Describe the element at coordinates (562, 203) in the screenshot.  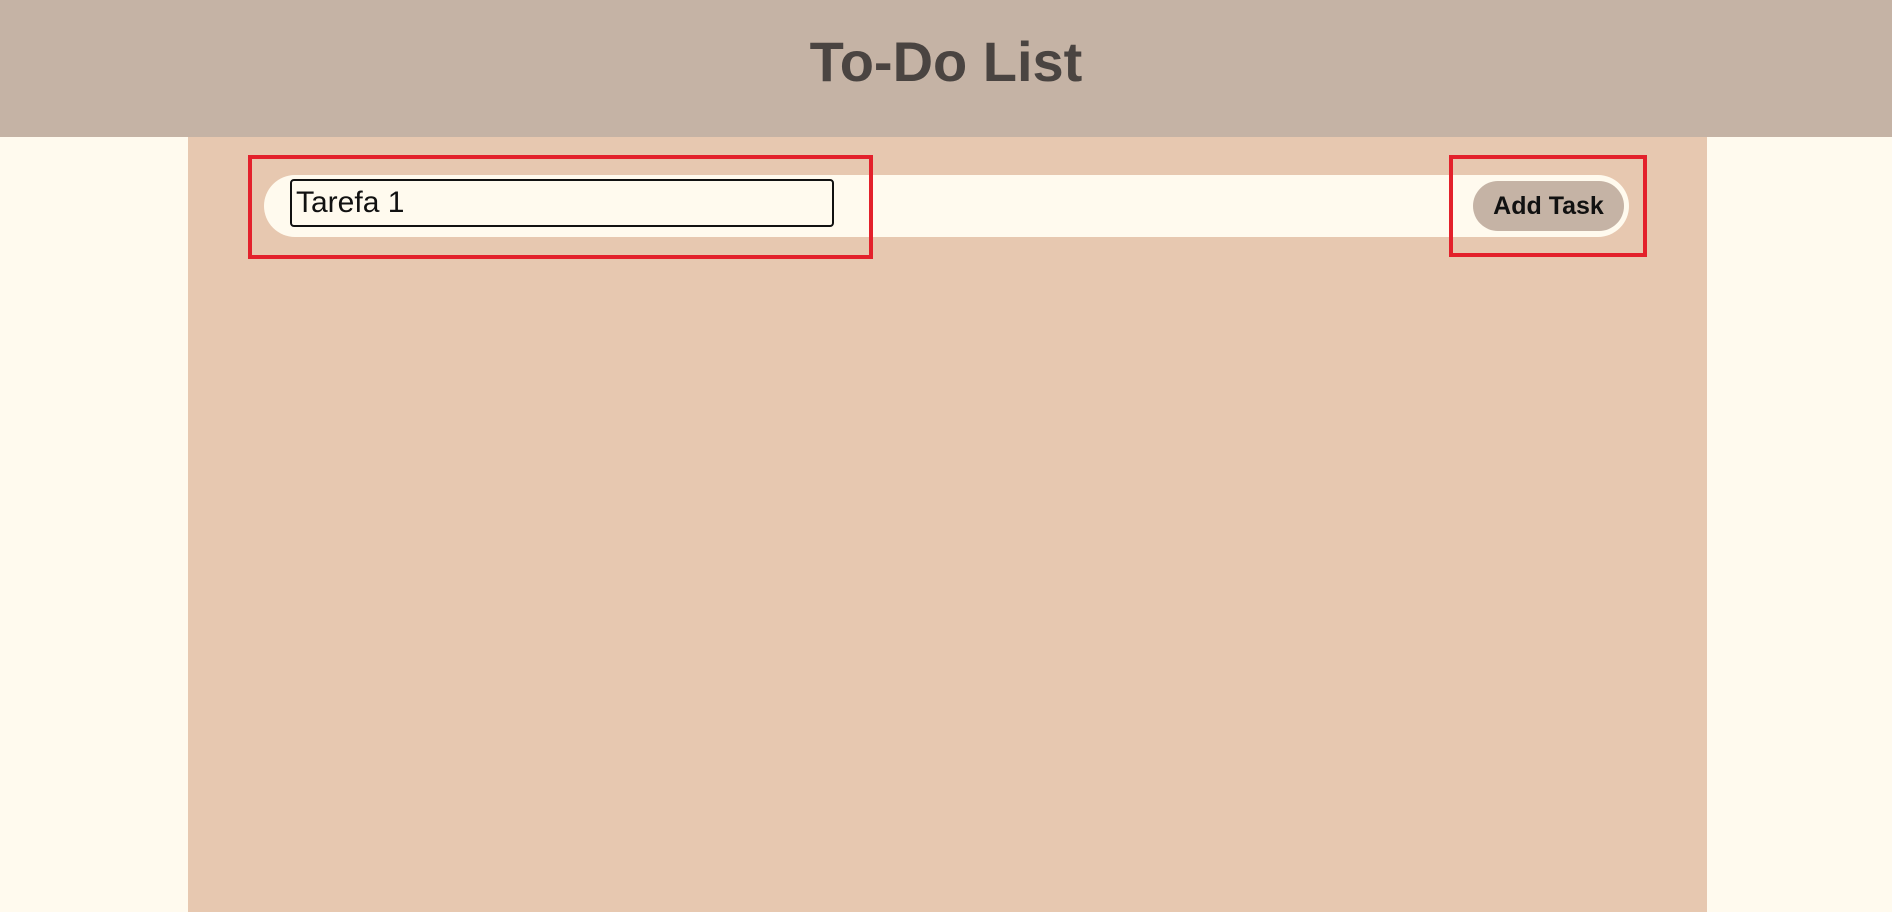
I see `task-input` at that location.